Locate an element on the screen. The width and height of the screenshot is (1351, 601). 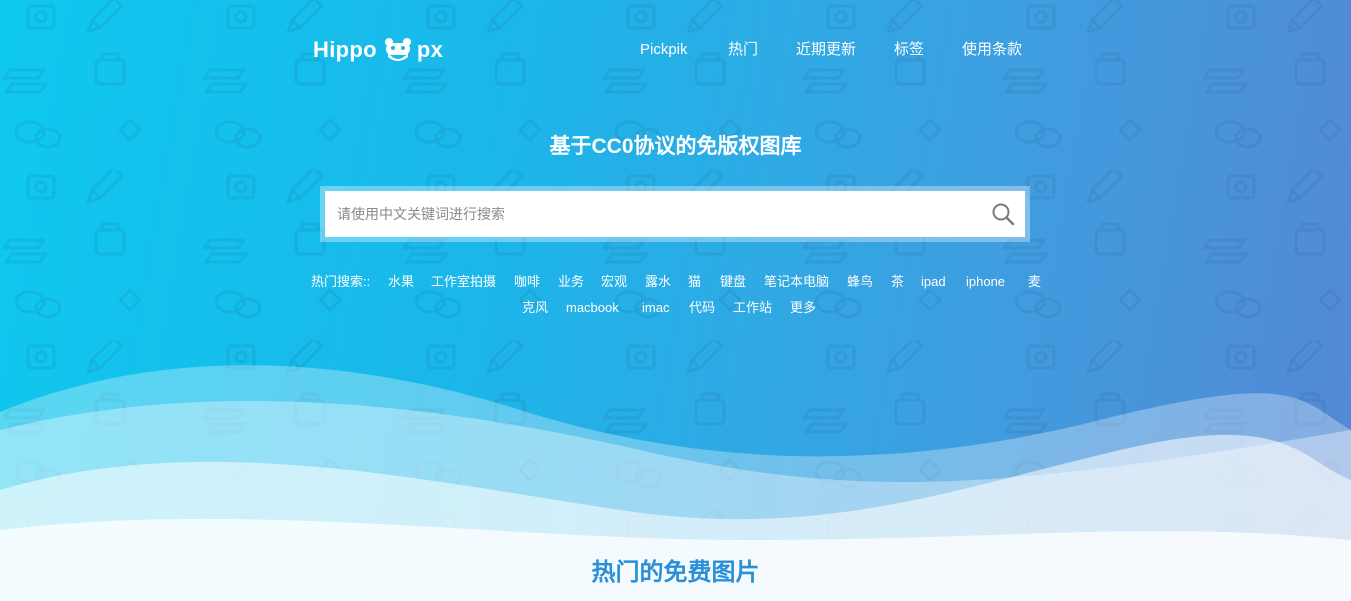
brand-logo: Hippo px is located at coordinates (378, 50).